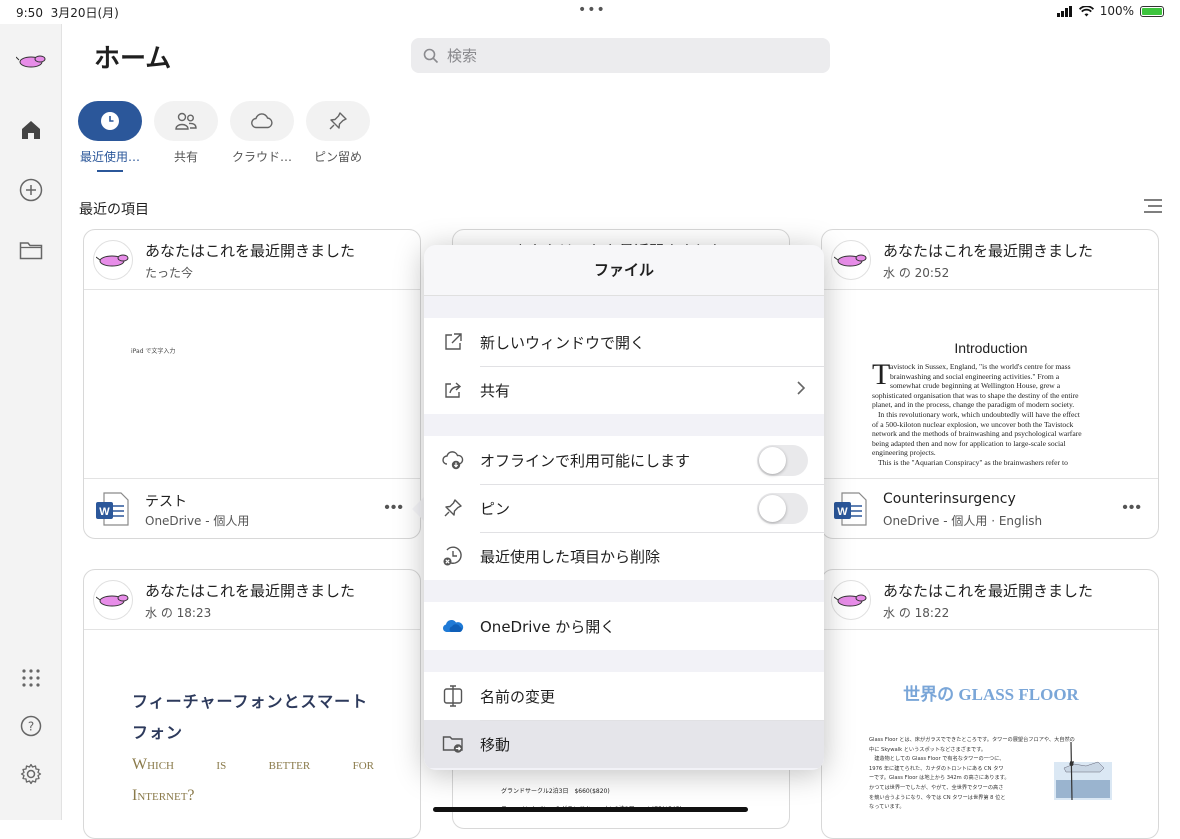 This screenshot has width=1180, height=839. Describe the element at coordinates (262, 121) in the screenshot. I see `cloud-icon` at that location.